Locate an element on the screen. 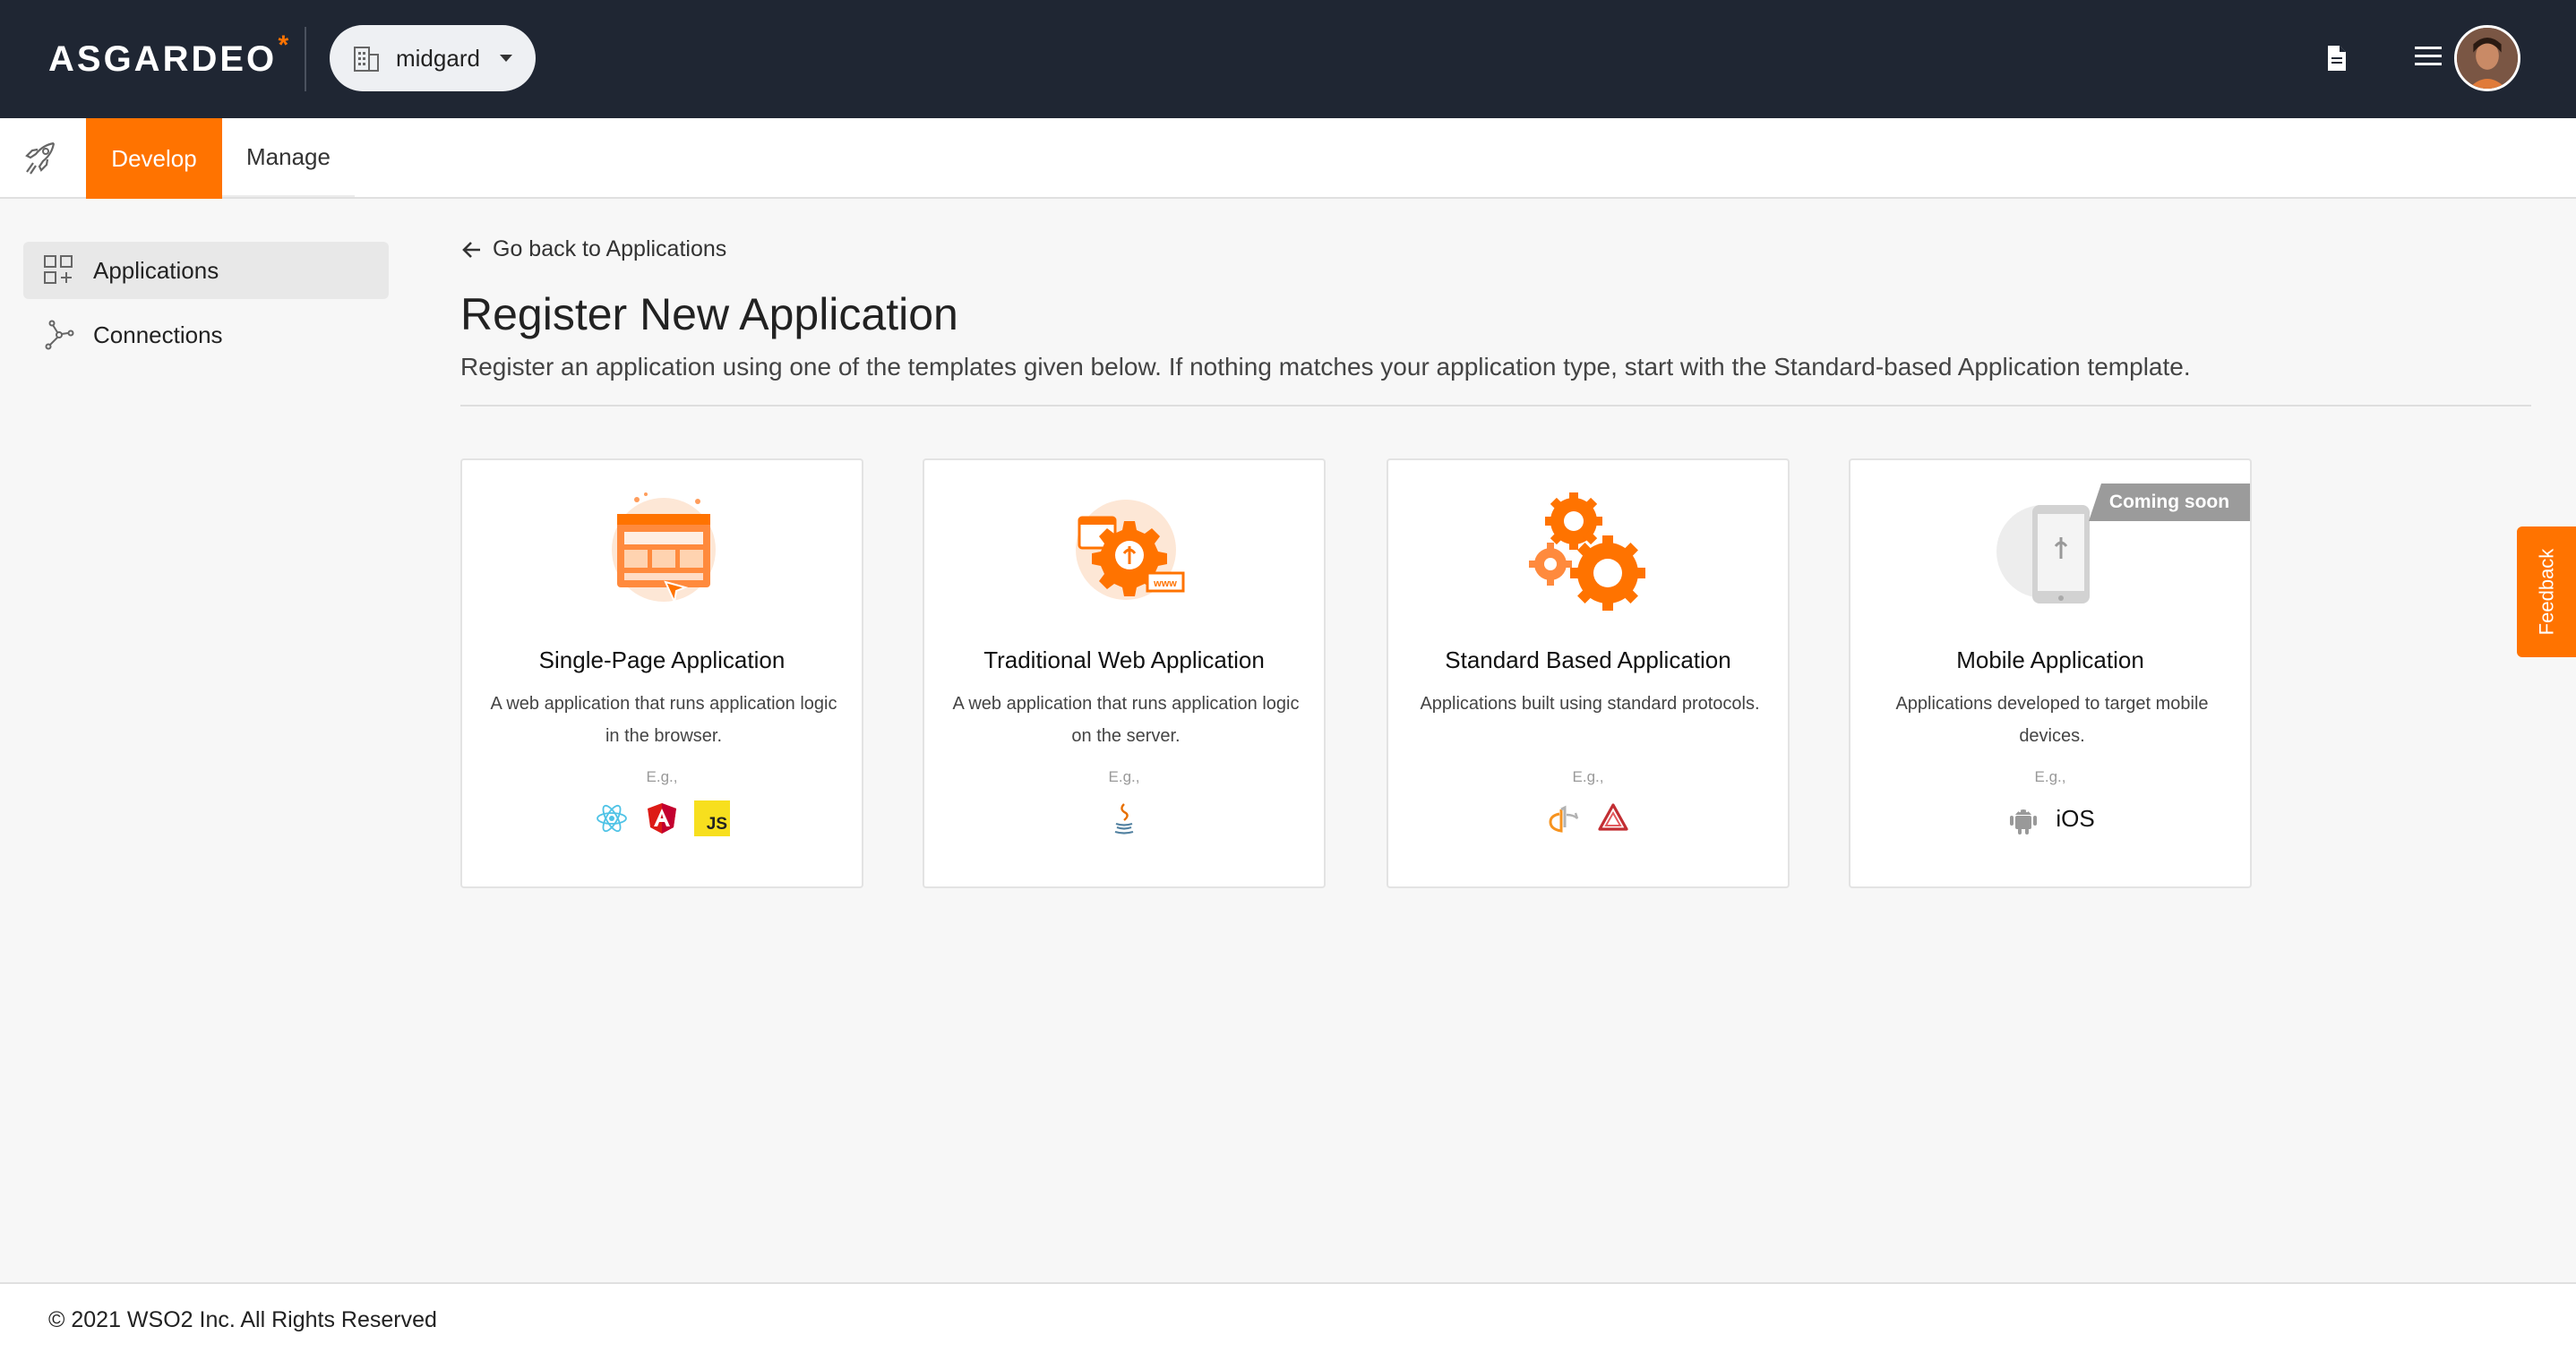  single-page-app-illustration is located at coordinates (664, 549).